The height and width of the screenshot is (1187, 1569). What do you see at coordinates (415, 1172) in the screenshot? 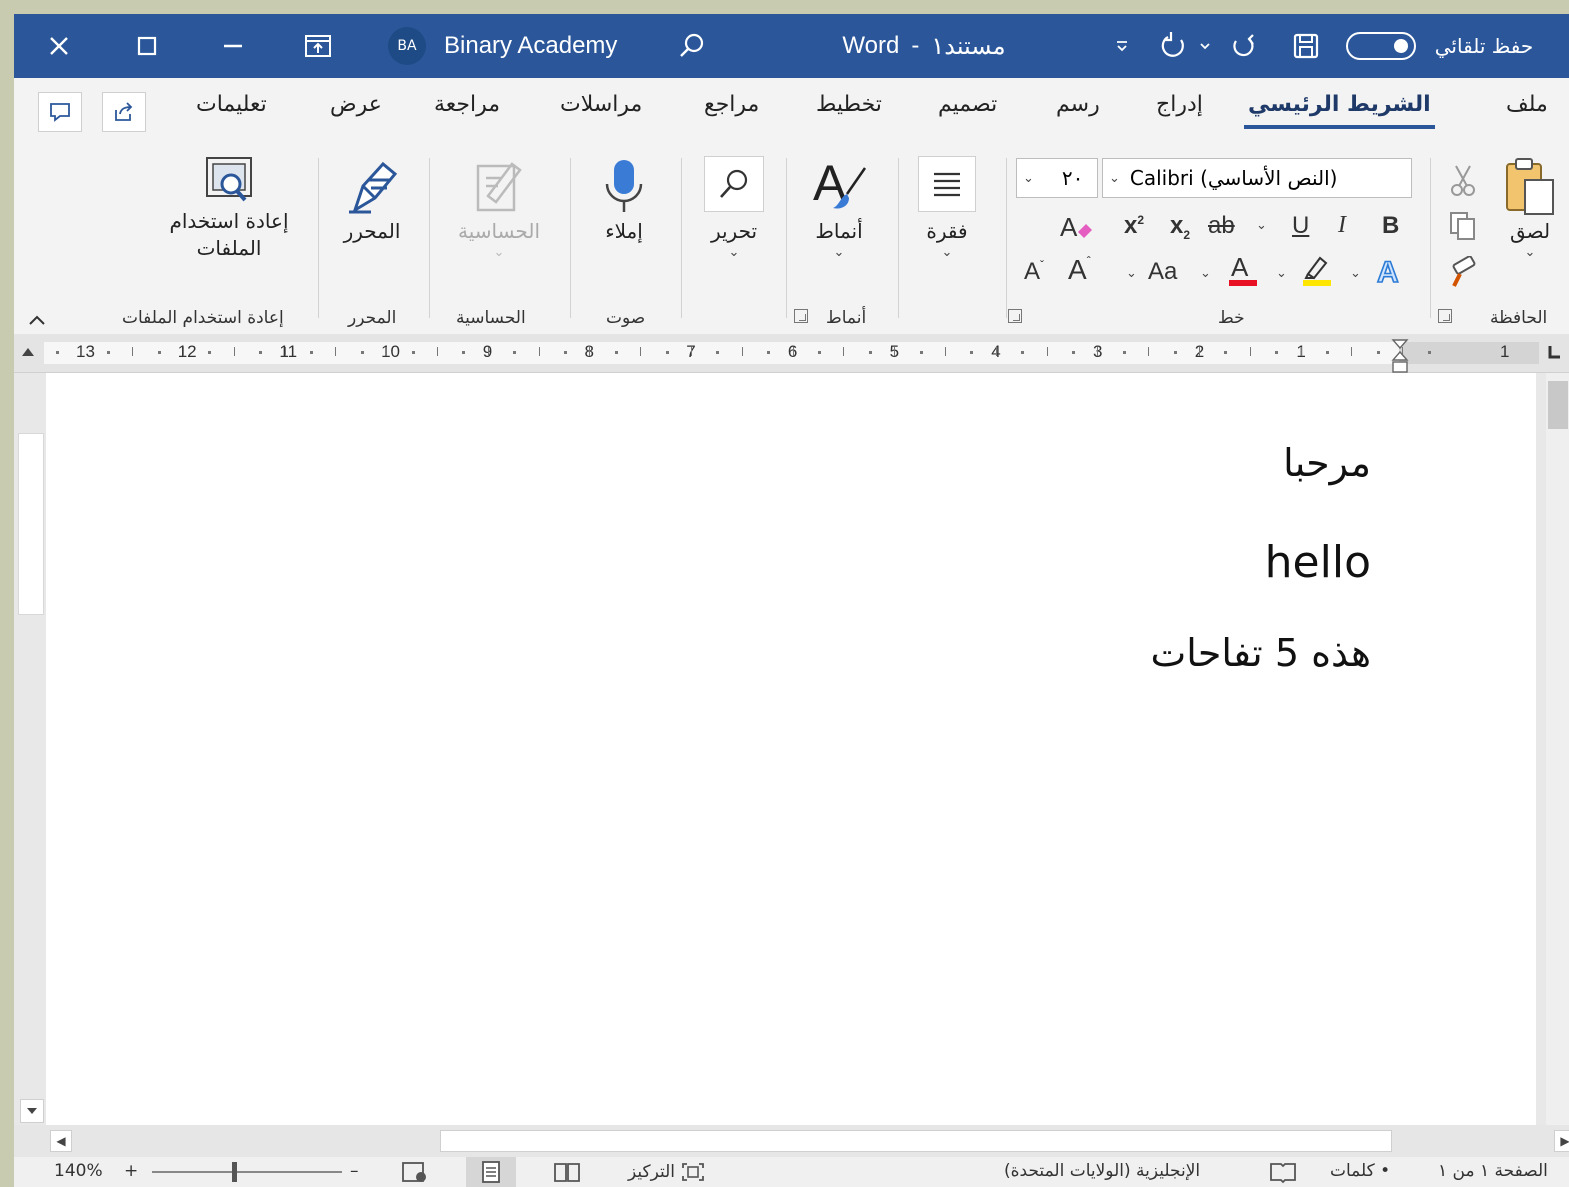
I see `web-layout-icon` at bounding box center [415, 1172].